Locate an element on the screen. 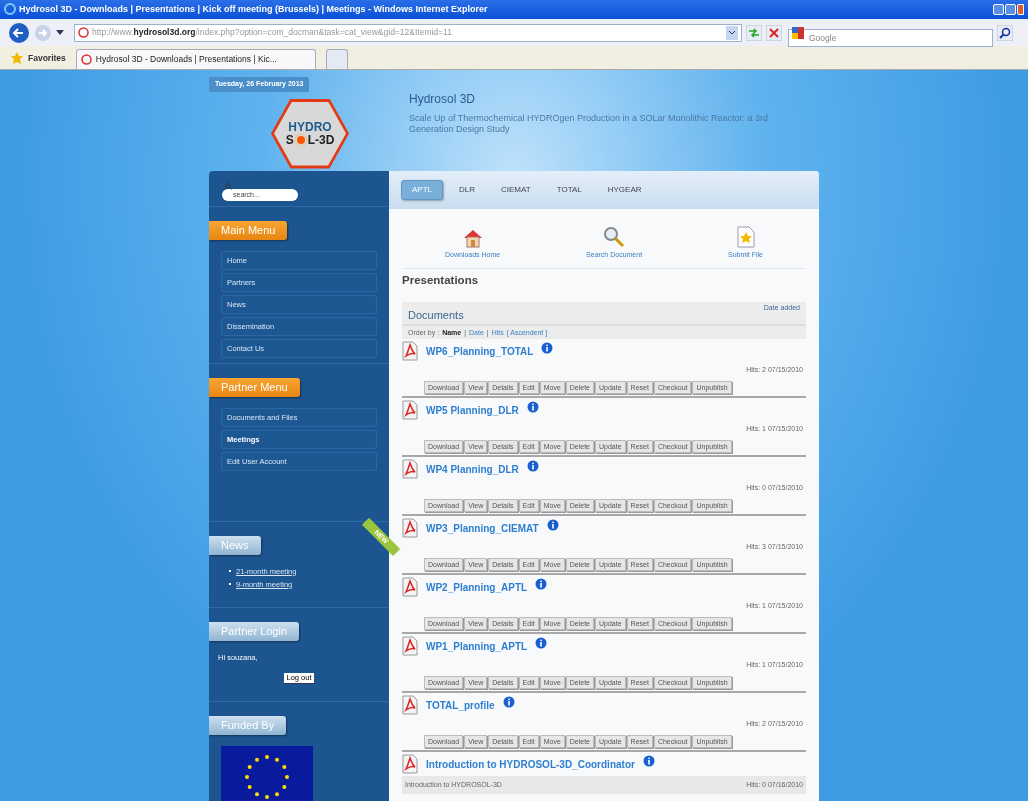 Image resolution: width=1028 pixels, height=801 pixels. star-icon is located at coordinates (17, 58).